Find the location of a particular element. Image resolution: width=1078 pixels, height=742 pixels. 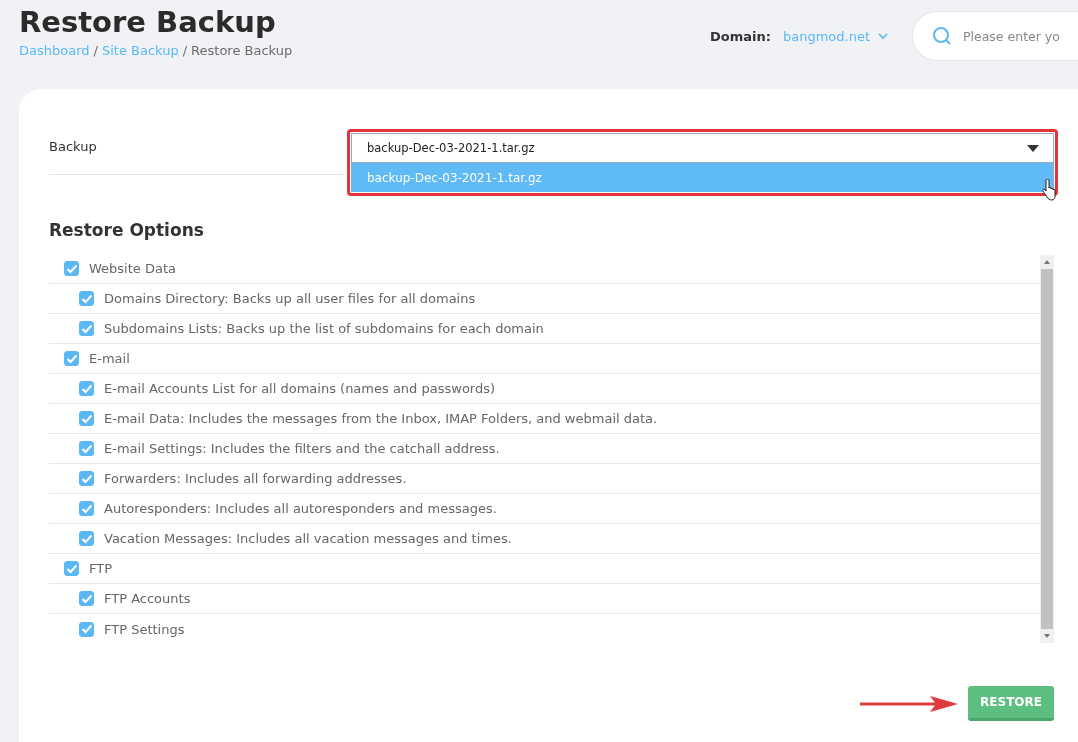

option-label: Website Data is located at coordinates (132, 268).